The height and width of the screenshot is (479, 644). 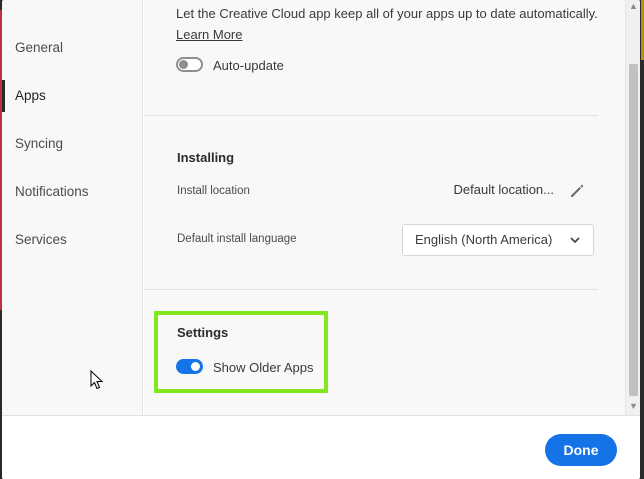 What do you see at coordinates (72, 96) in the screenshot?
I see `sidebar-item-apps: Apps` at bounding box center [72, 96].